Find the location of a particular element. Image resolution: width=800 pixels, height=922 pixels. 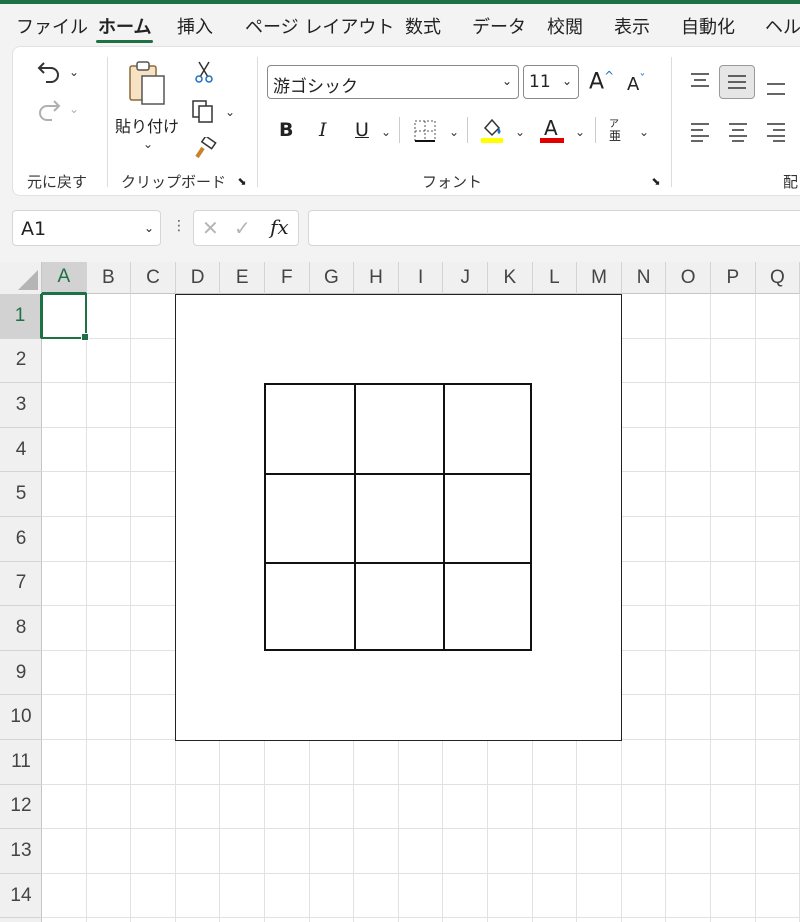

shrink-font-letter: A is located at coordinates (633, 84).